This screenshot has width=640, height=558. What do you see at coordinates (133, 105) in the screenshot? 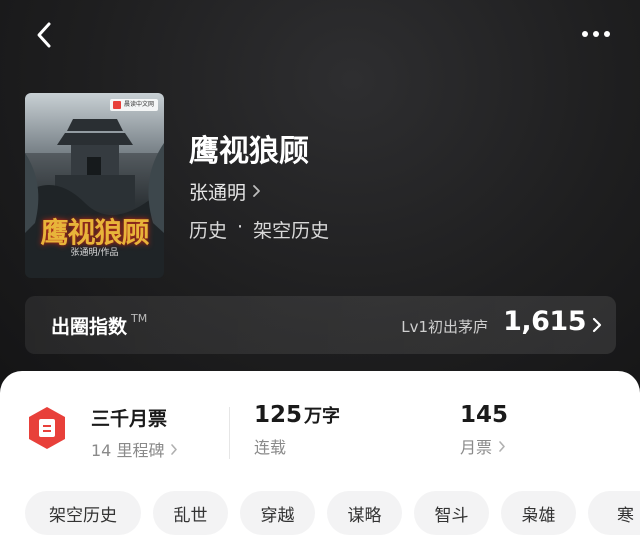
I see `cover-publisher-badge: 晨读中文网` at bounding box center [133, 105].